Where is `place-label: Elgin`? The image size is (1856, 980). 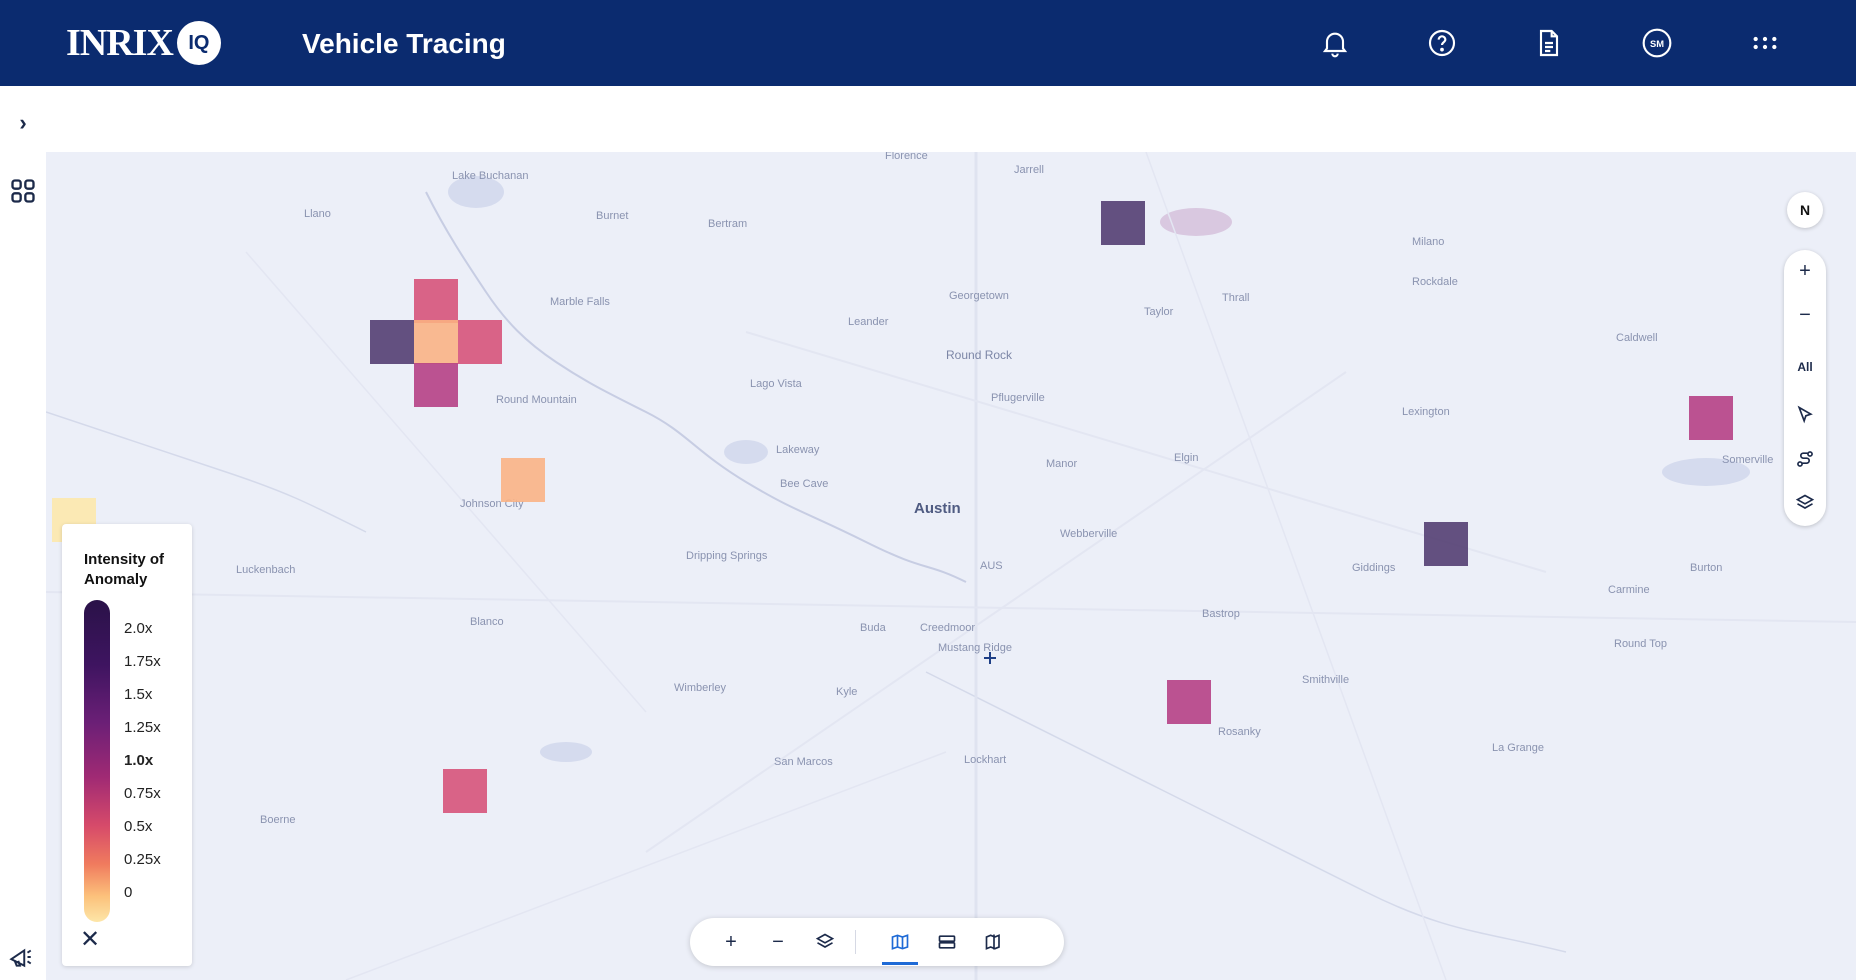 place-label: Elgin is located at coordinates (1186, 458).